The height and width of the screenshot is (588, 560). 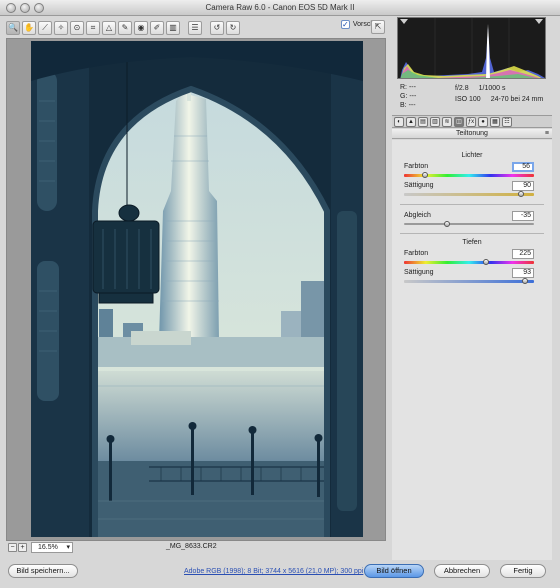 I want to click on color-sampler-tool-button: ✧, so click(x=61, y=28).